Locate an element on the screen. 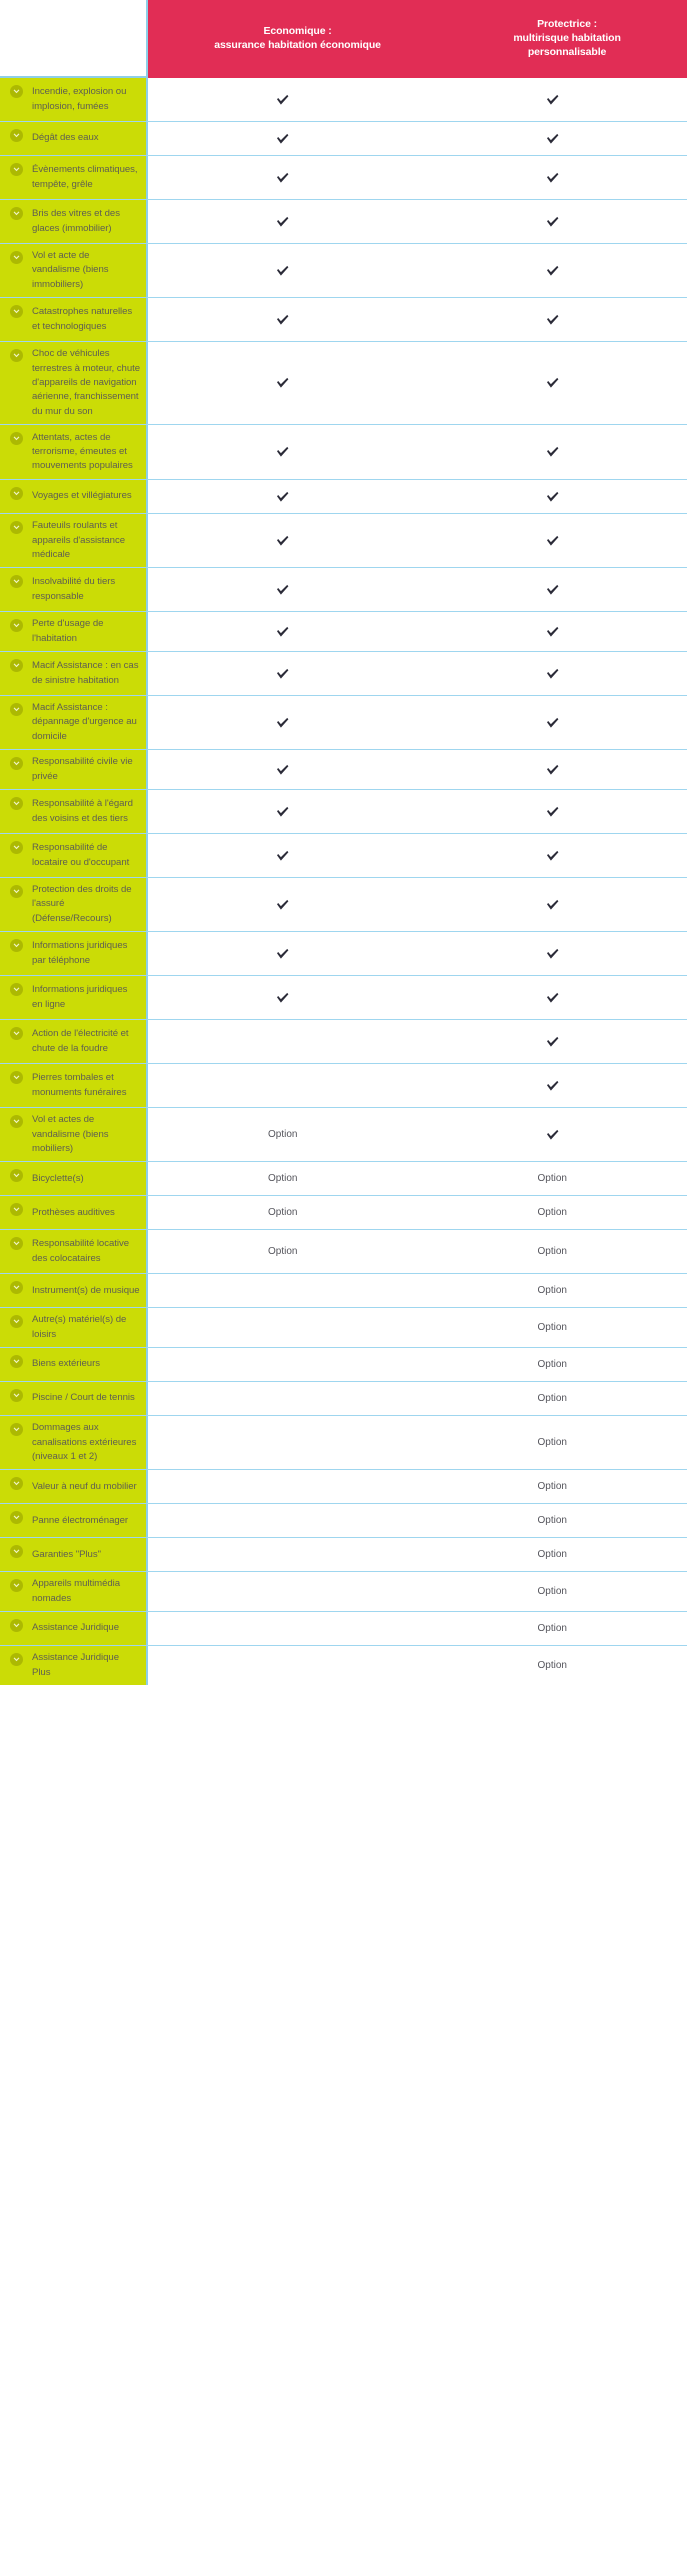 The height and width of the screenshot is (2560, 687). guarantee-row-toggle: Responsabilité civile vie privée is located at coordinates (74, 770).